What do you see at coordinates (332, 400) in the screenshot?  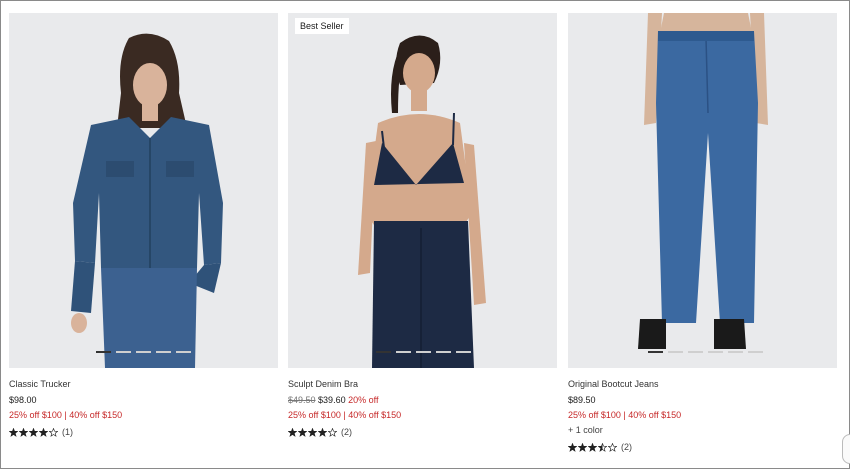 I see `sale-price: $39.60` at bounding box center [332, 400].